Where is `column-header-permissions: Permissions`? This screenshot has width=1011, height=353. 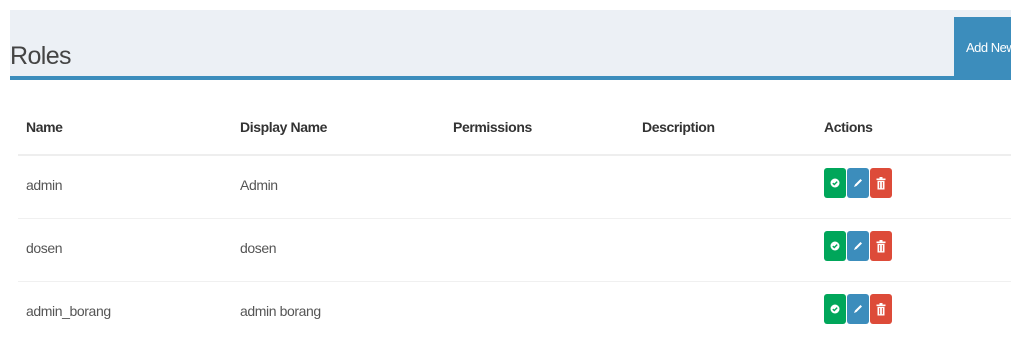
column-header-permissions: Permissions is located at coordinates (492, 127).